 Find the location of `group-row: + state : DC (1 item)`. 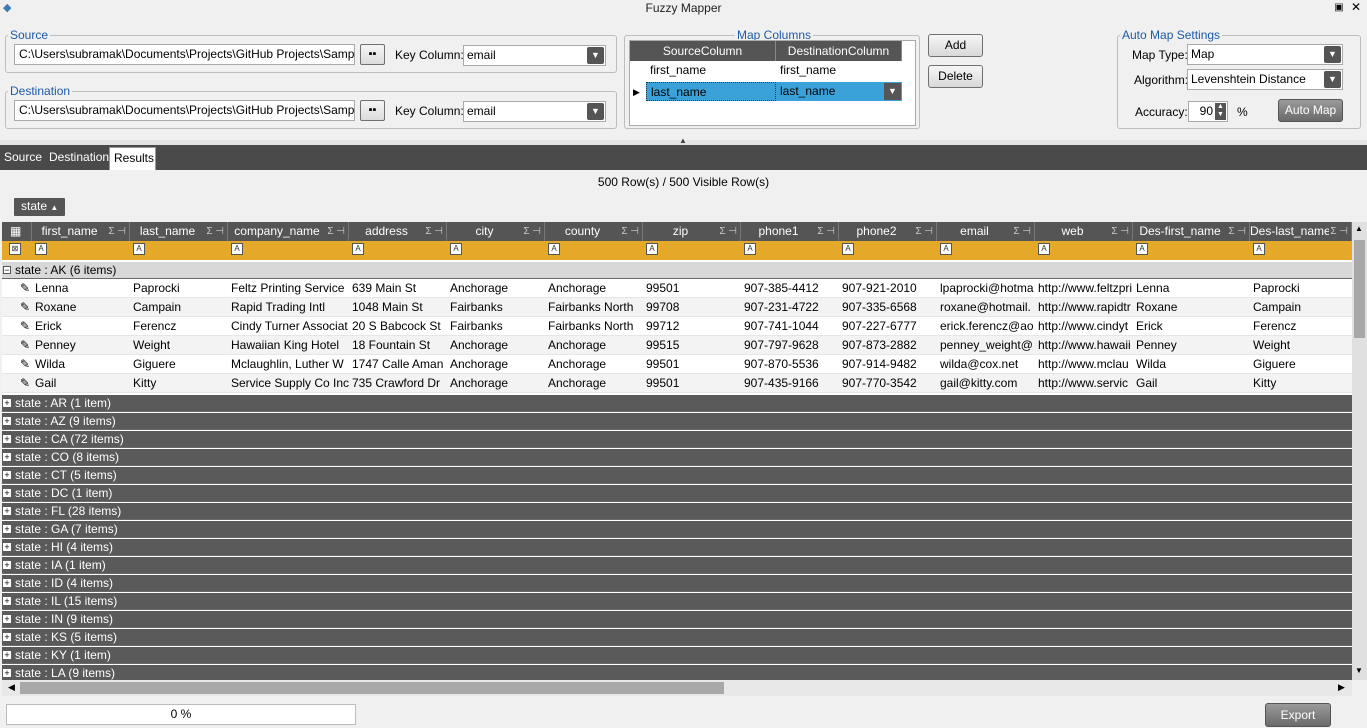

group-row: + state : DC (1 item) is located at coordinates (677, 493).